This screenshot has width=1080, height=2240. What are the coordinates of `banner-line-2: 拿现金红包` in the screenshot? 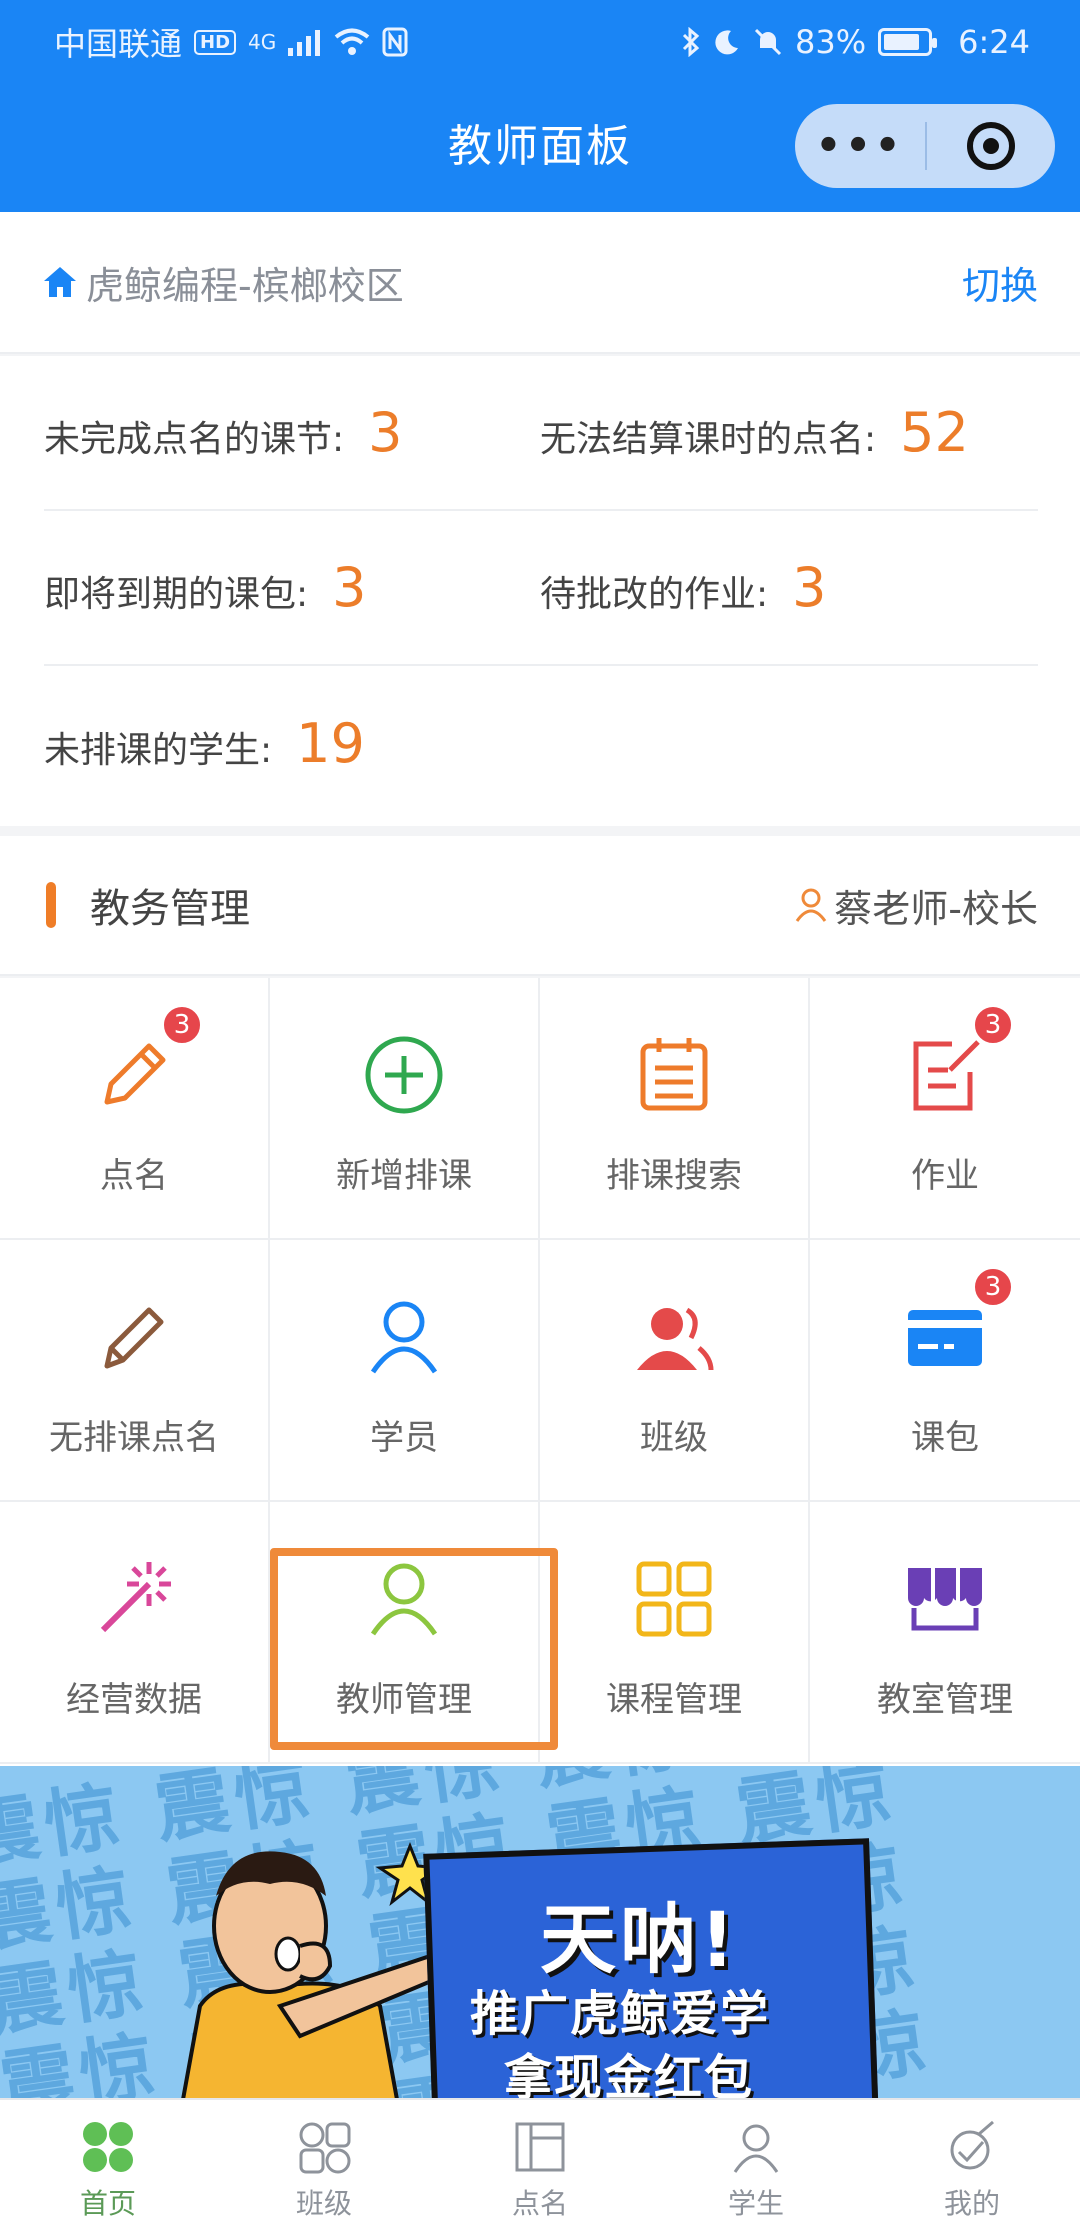 It's located at (629, 2078).